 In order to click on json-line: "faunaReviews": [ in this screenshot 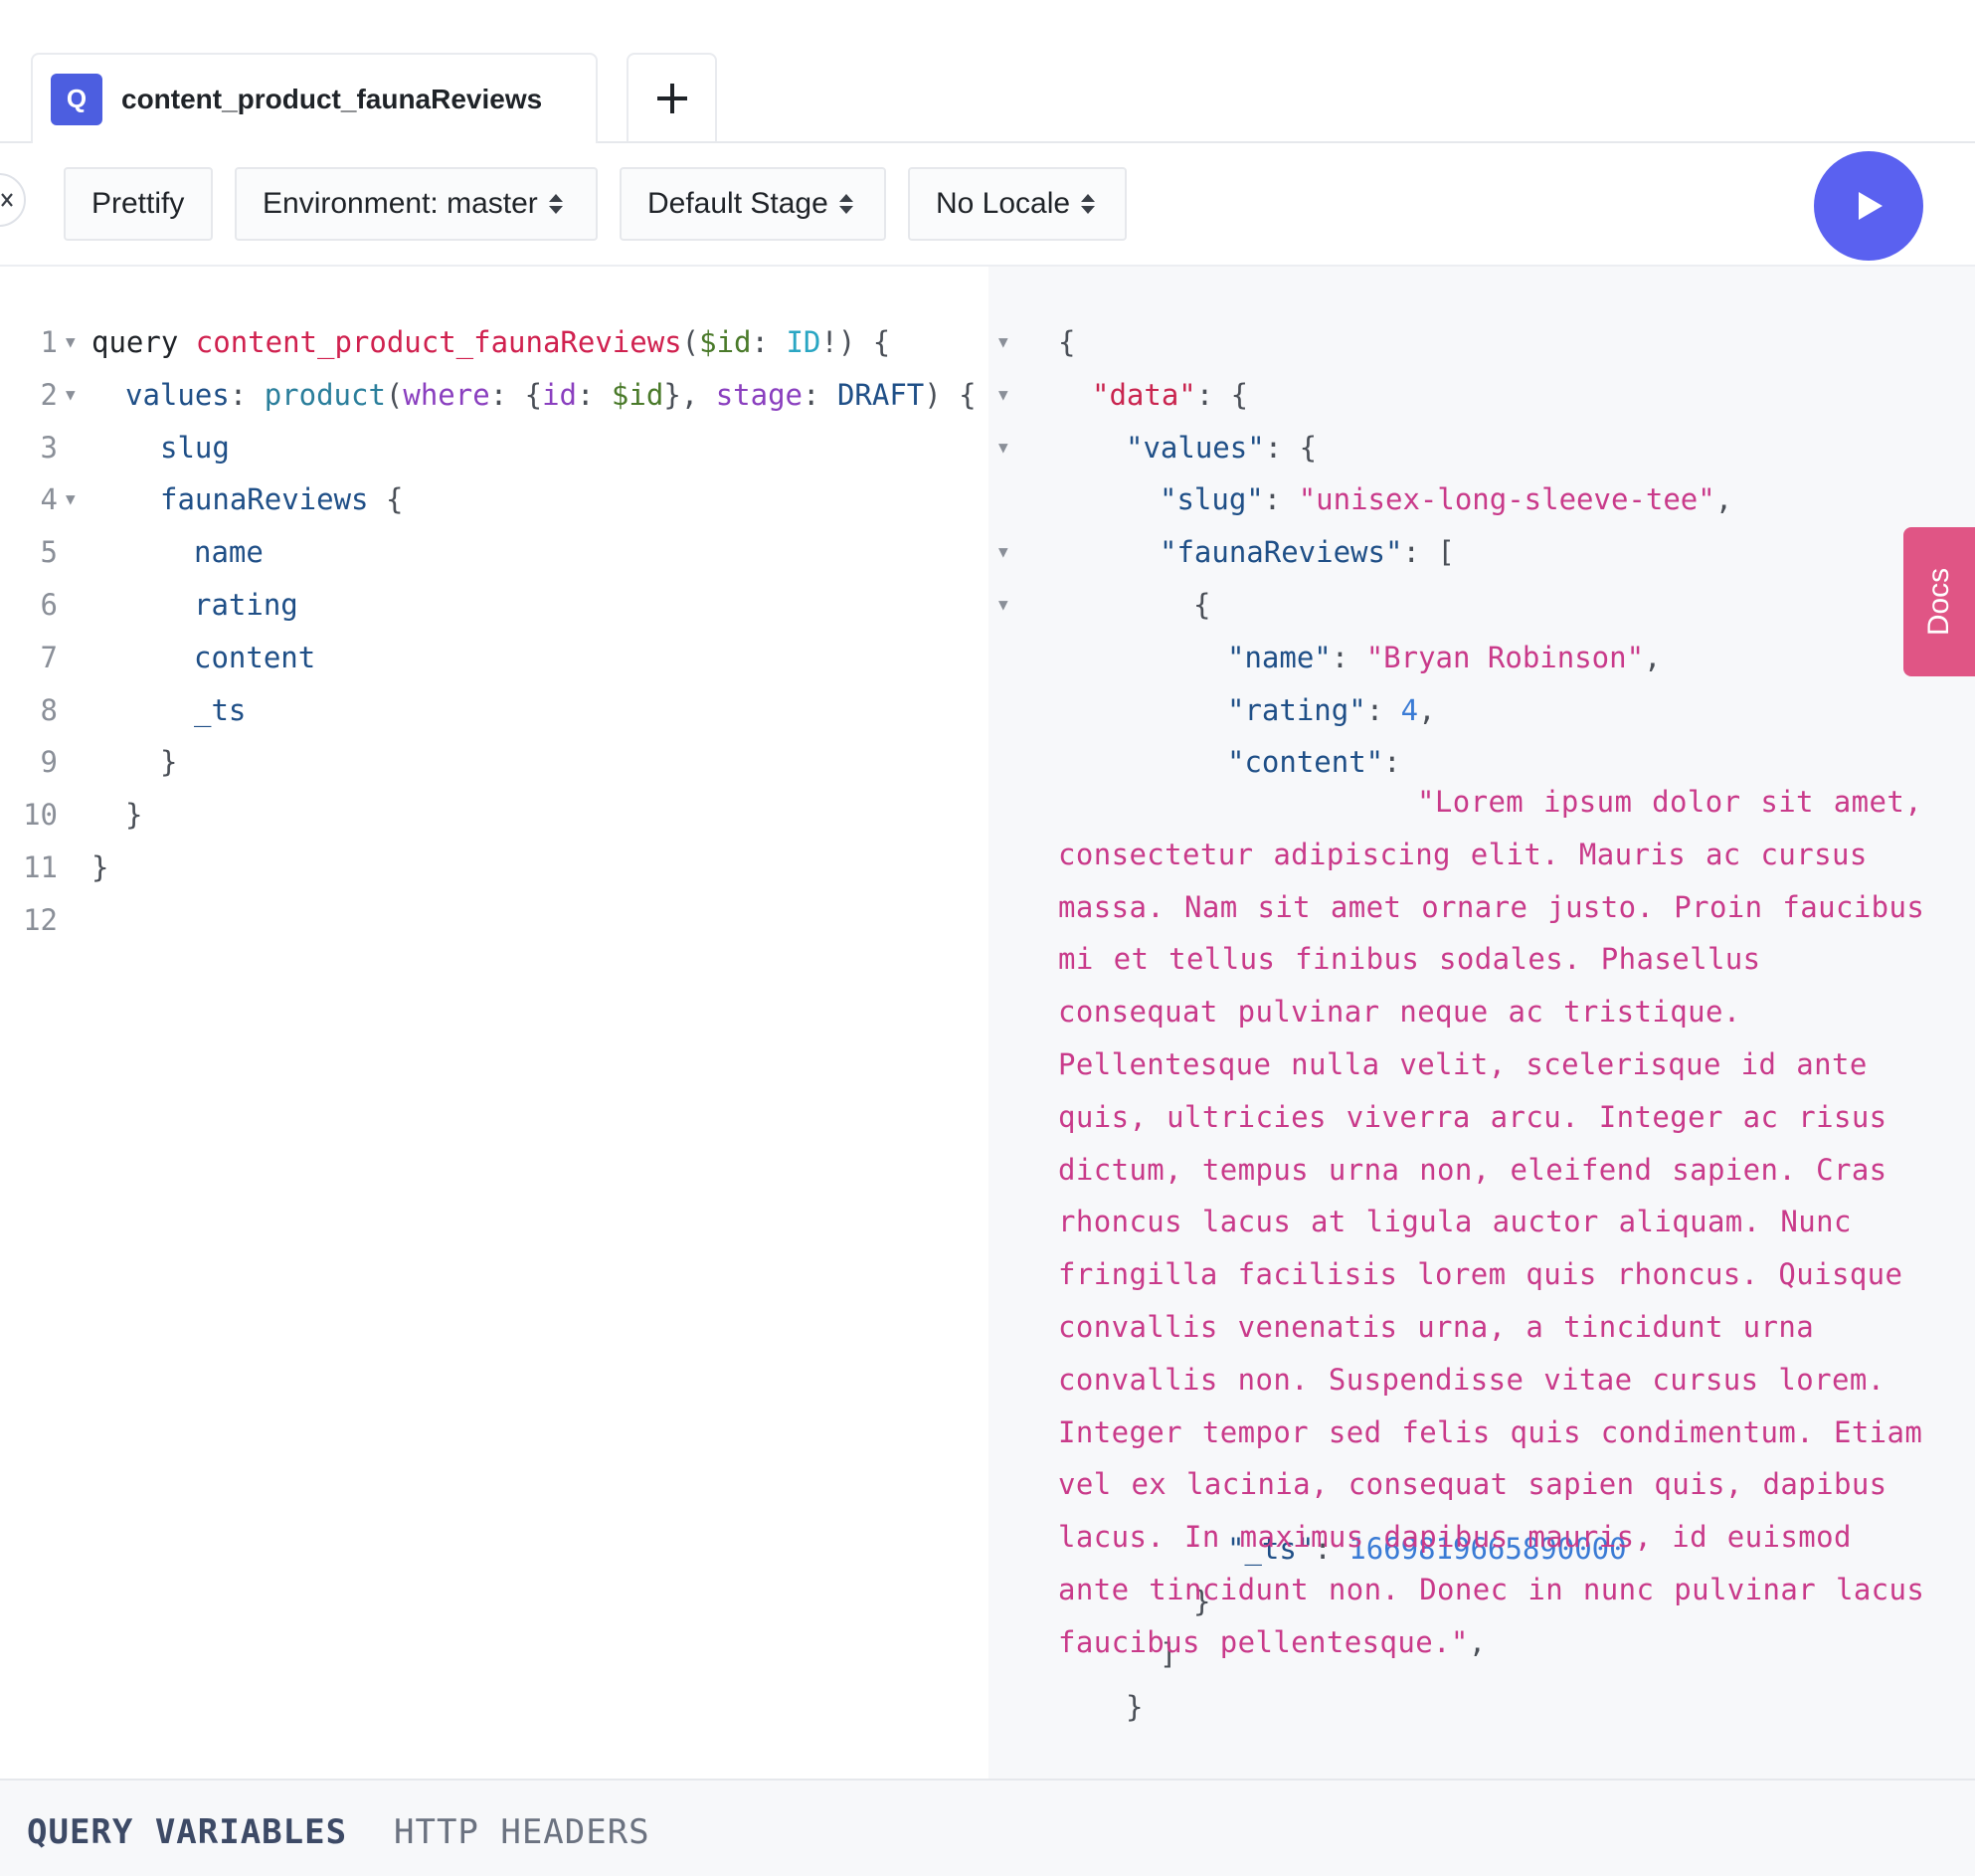, I will do `click(1307, 552)`.